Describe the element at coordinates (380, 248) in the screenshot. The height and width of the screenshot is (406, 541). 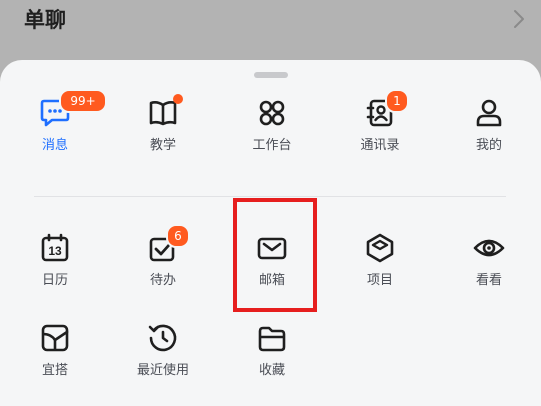
I see `project-icon` at that location.